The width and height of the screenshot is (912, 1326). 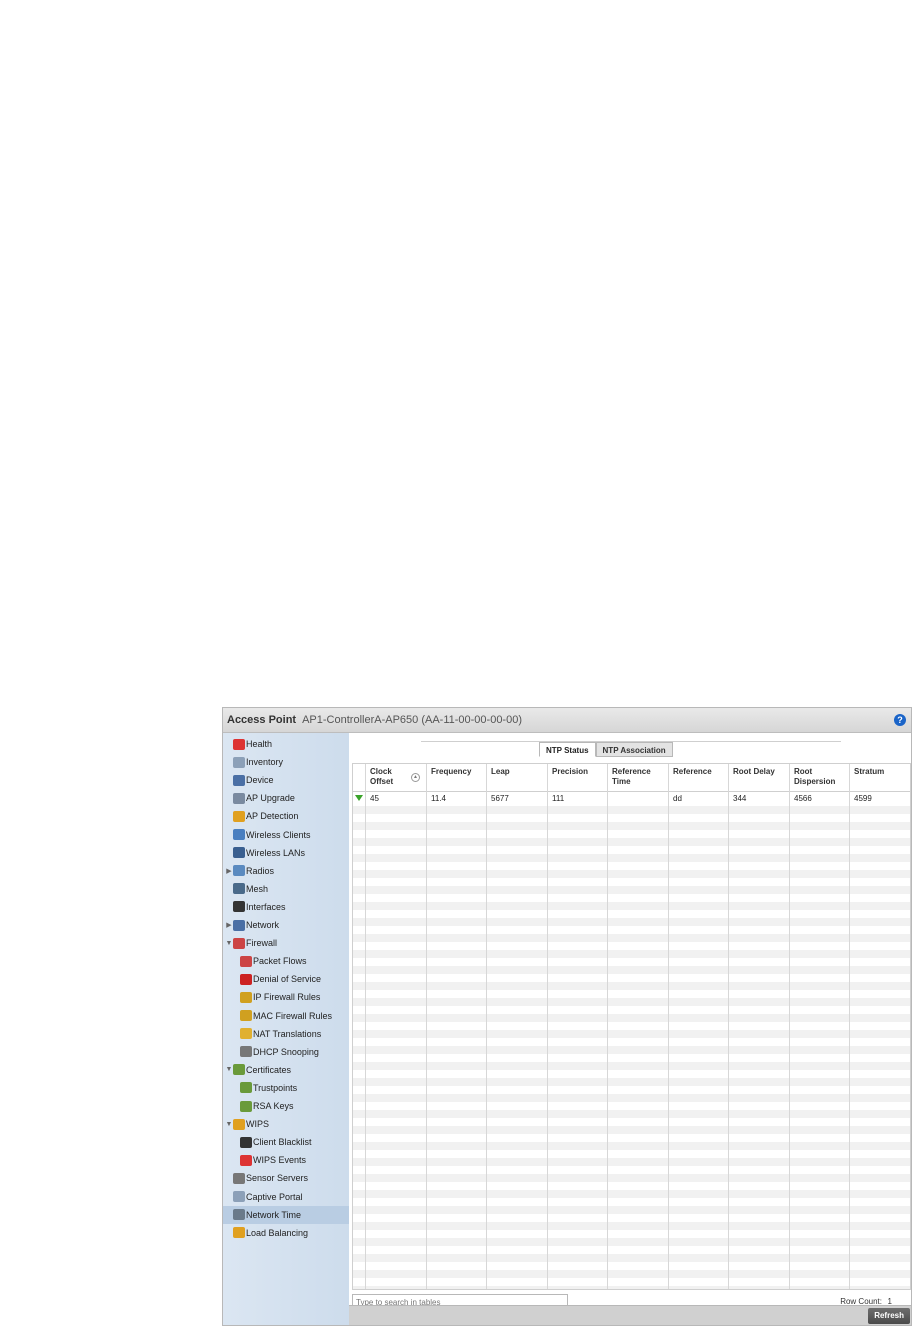 What do you see at coordinates (259, 744) in the screenshot?
I see `sidebar-item-label: Health` at bounding box center [259, 744].